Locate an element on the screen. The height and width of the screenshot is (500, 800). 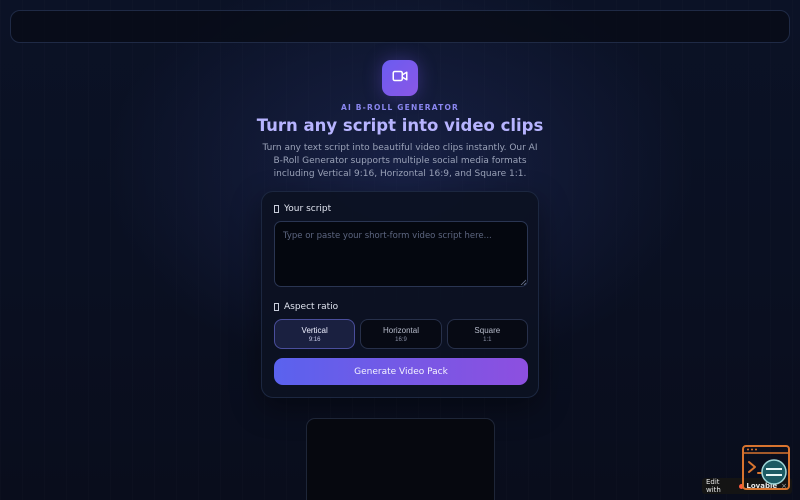
generate-video-pack-button: Generate Video Pack is located at coordinates (401, 371).